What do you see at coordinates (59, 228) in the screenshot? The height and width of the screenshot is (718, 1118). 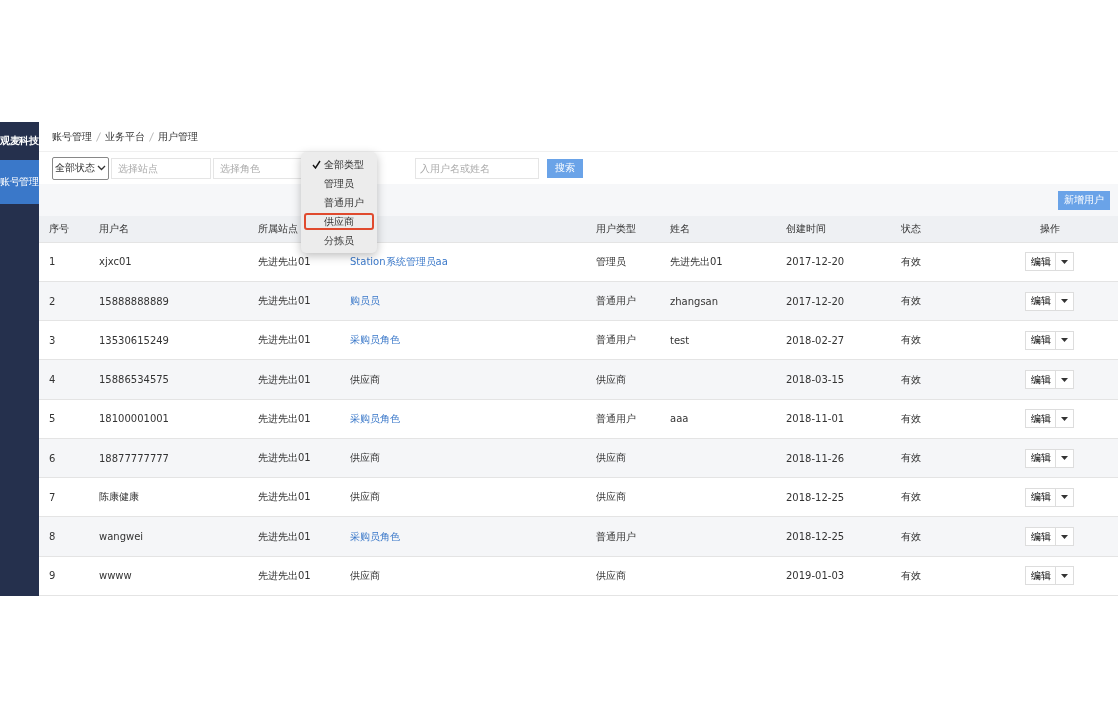 I see `column-header: 序号` at bounding box center [59, 228].